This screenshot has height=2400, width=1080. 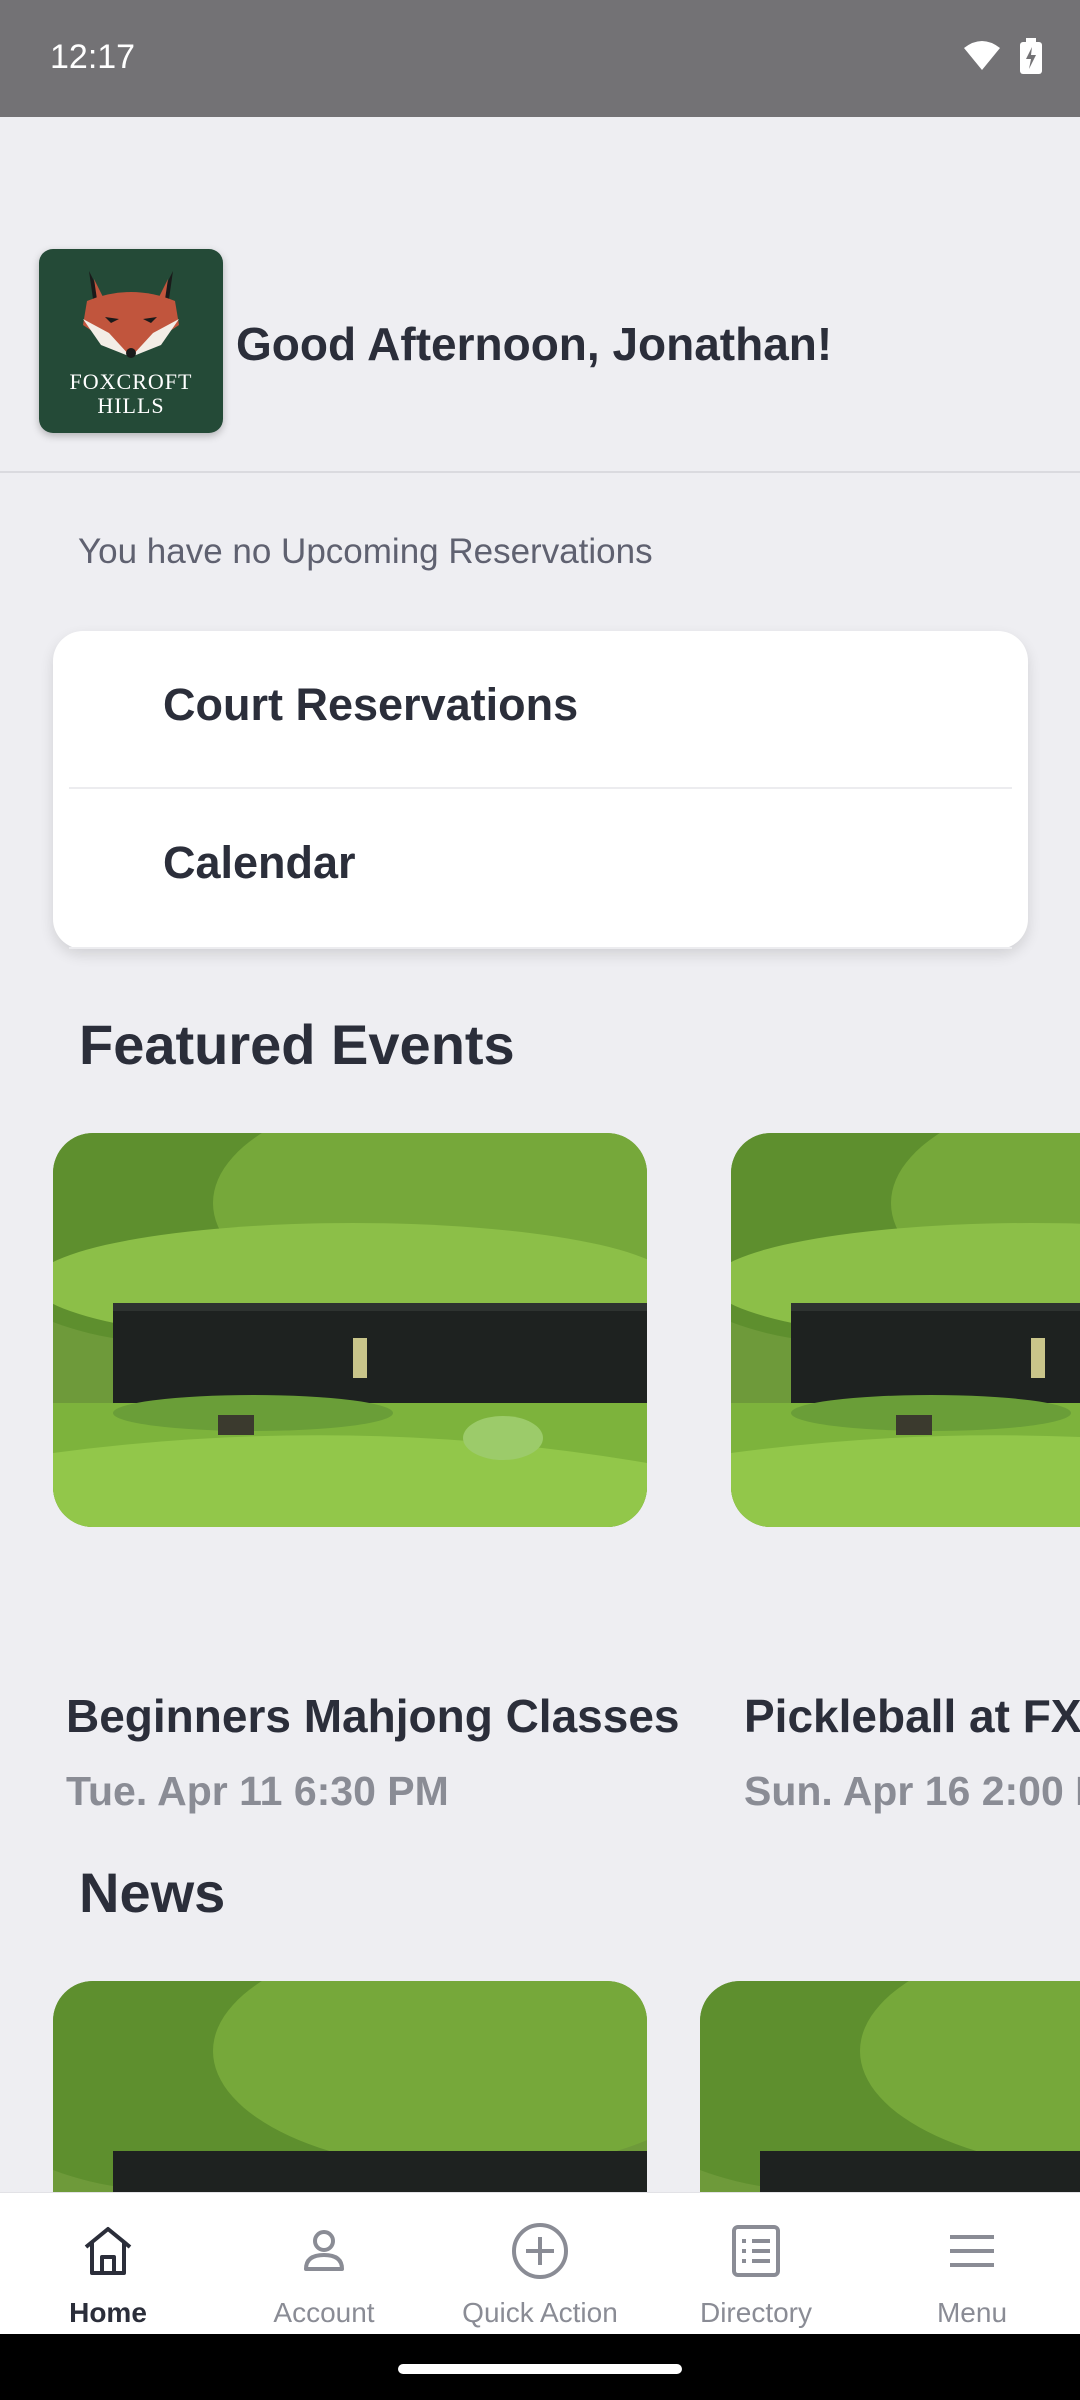 I want to click on status-bar: 12:17, so click(x=540, y=58).